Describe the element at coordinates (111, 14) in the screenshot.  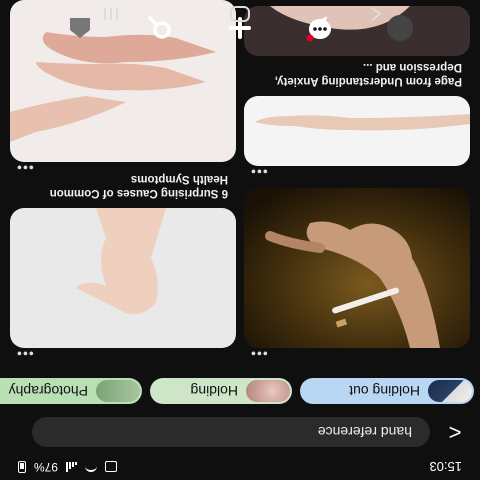
I see `system-recents-icon` at that location.